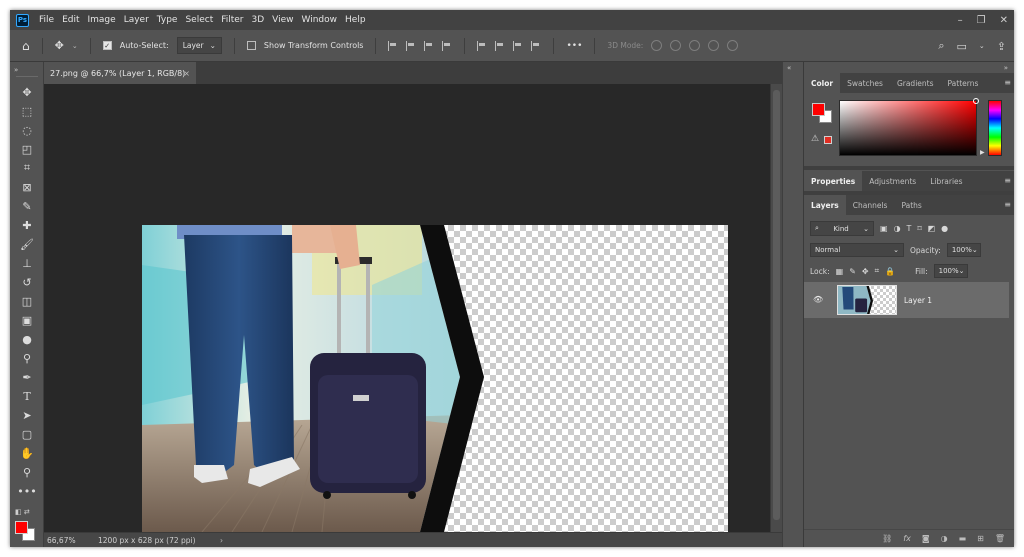 Image resolution: width=1024 pixels, height=557 pixels. What do you see at coordinates (27, 415) in the screenshot?
I see `path-selection-tool-icon: ➤` at bounding box center [27, 415].